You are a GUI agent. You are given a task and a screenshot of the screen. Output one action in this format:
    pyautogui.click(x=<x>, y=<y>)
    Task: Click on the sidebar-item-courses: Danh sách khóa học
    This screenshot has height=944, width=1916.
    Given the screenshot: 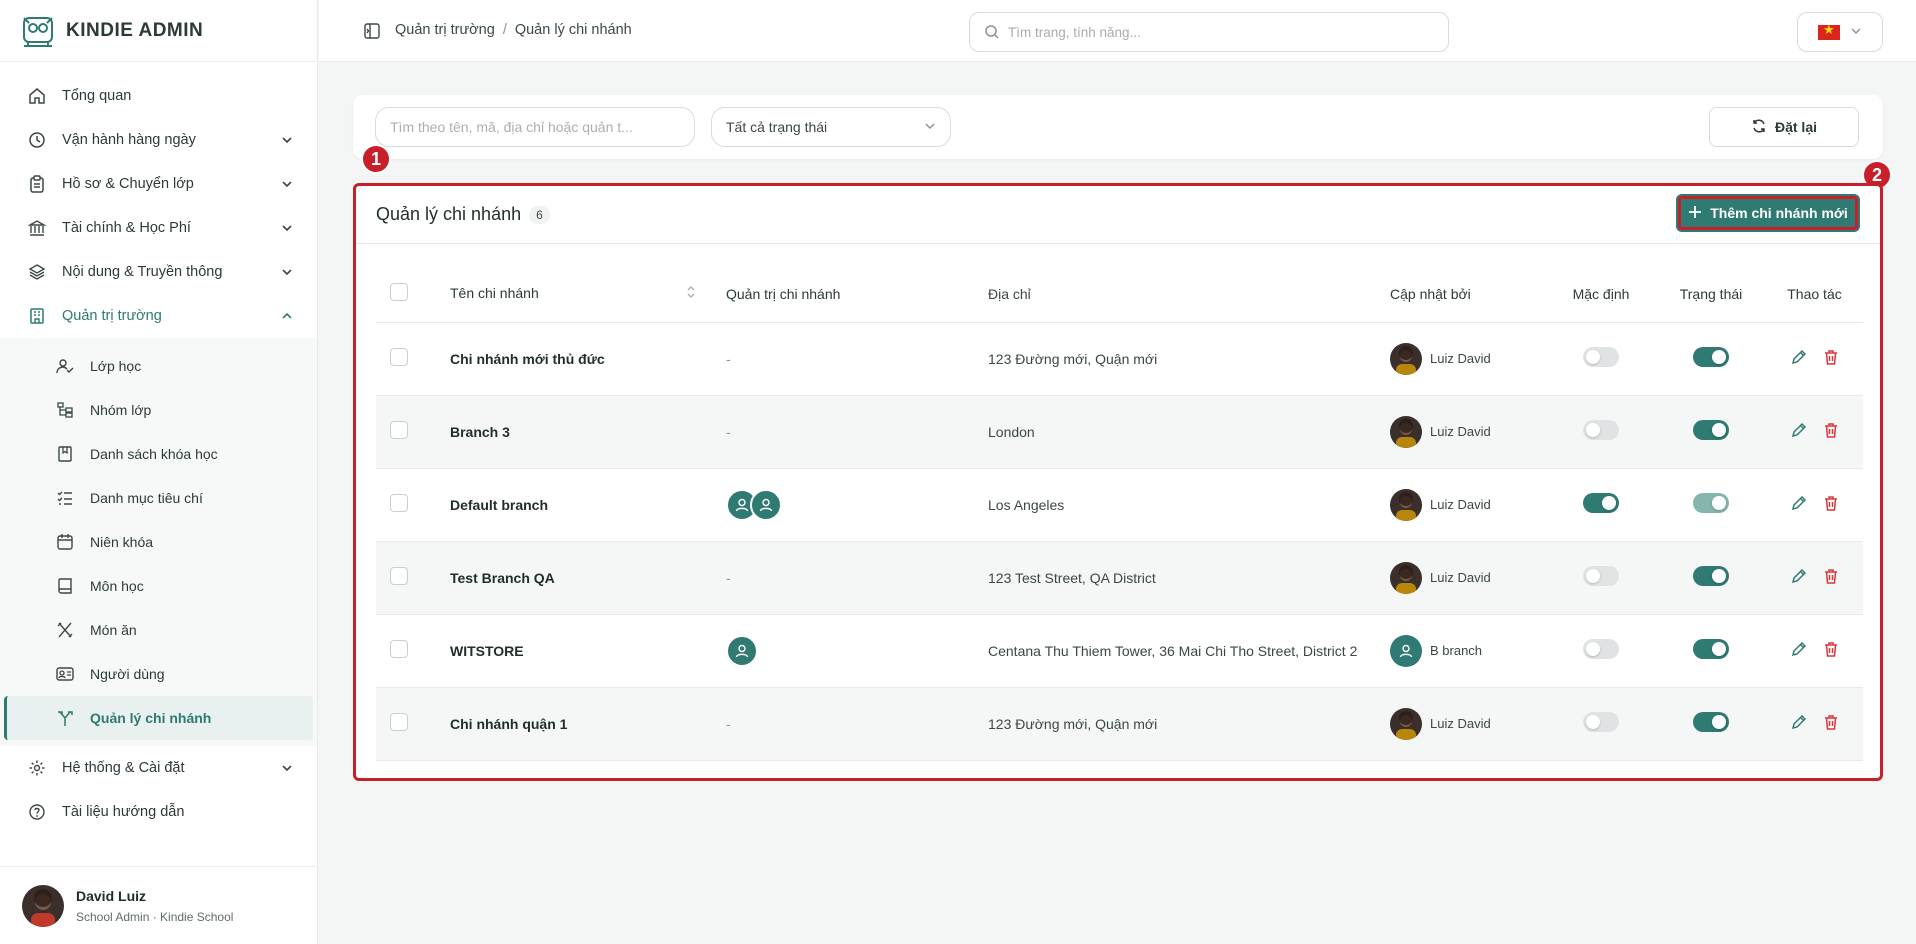 What is the action you would take?
    pyautogui.click(x=158, y=454)
    